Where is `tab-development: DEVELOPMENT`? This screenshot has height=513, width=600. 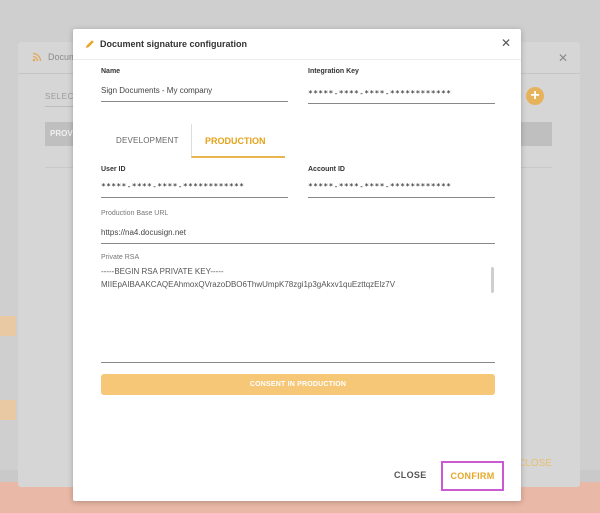
tab-development: DEVELOPMENT is located at coordinates (146, 141).